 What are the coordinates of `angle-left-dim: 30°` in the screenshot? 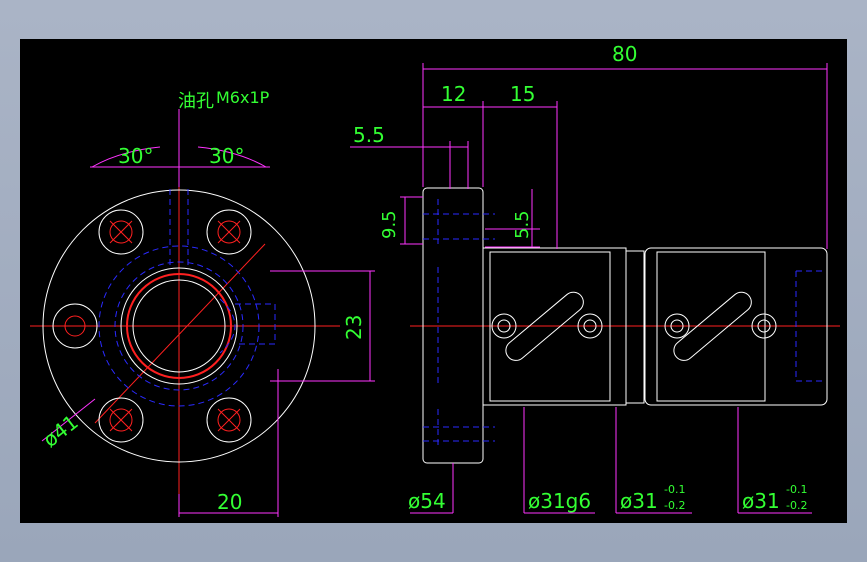 It's located at (135, 156).